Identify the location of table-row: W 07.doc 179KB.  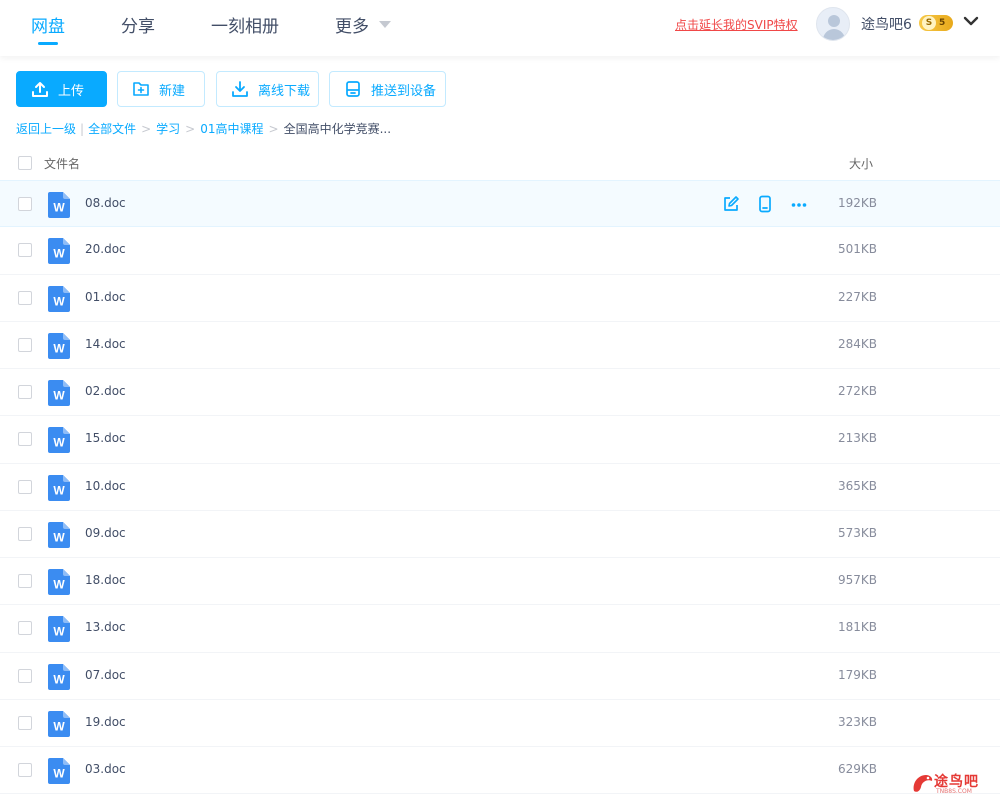
(500, 676).